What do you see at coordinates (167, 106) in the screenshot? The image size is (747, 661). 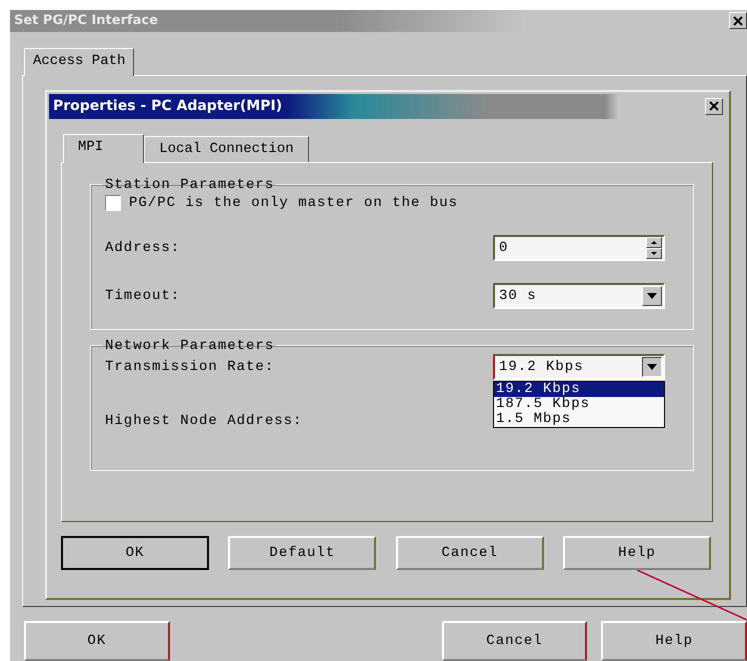 I see `dialog-title: Properties - PC Adapter(MPI)` at bounding box center [167, 106].